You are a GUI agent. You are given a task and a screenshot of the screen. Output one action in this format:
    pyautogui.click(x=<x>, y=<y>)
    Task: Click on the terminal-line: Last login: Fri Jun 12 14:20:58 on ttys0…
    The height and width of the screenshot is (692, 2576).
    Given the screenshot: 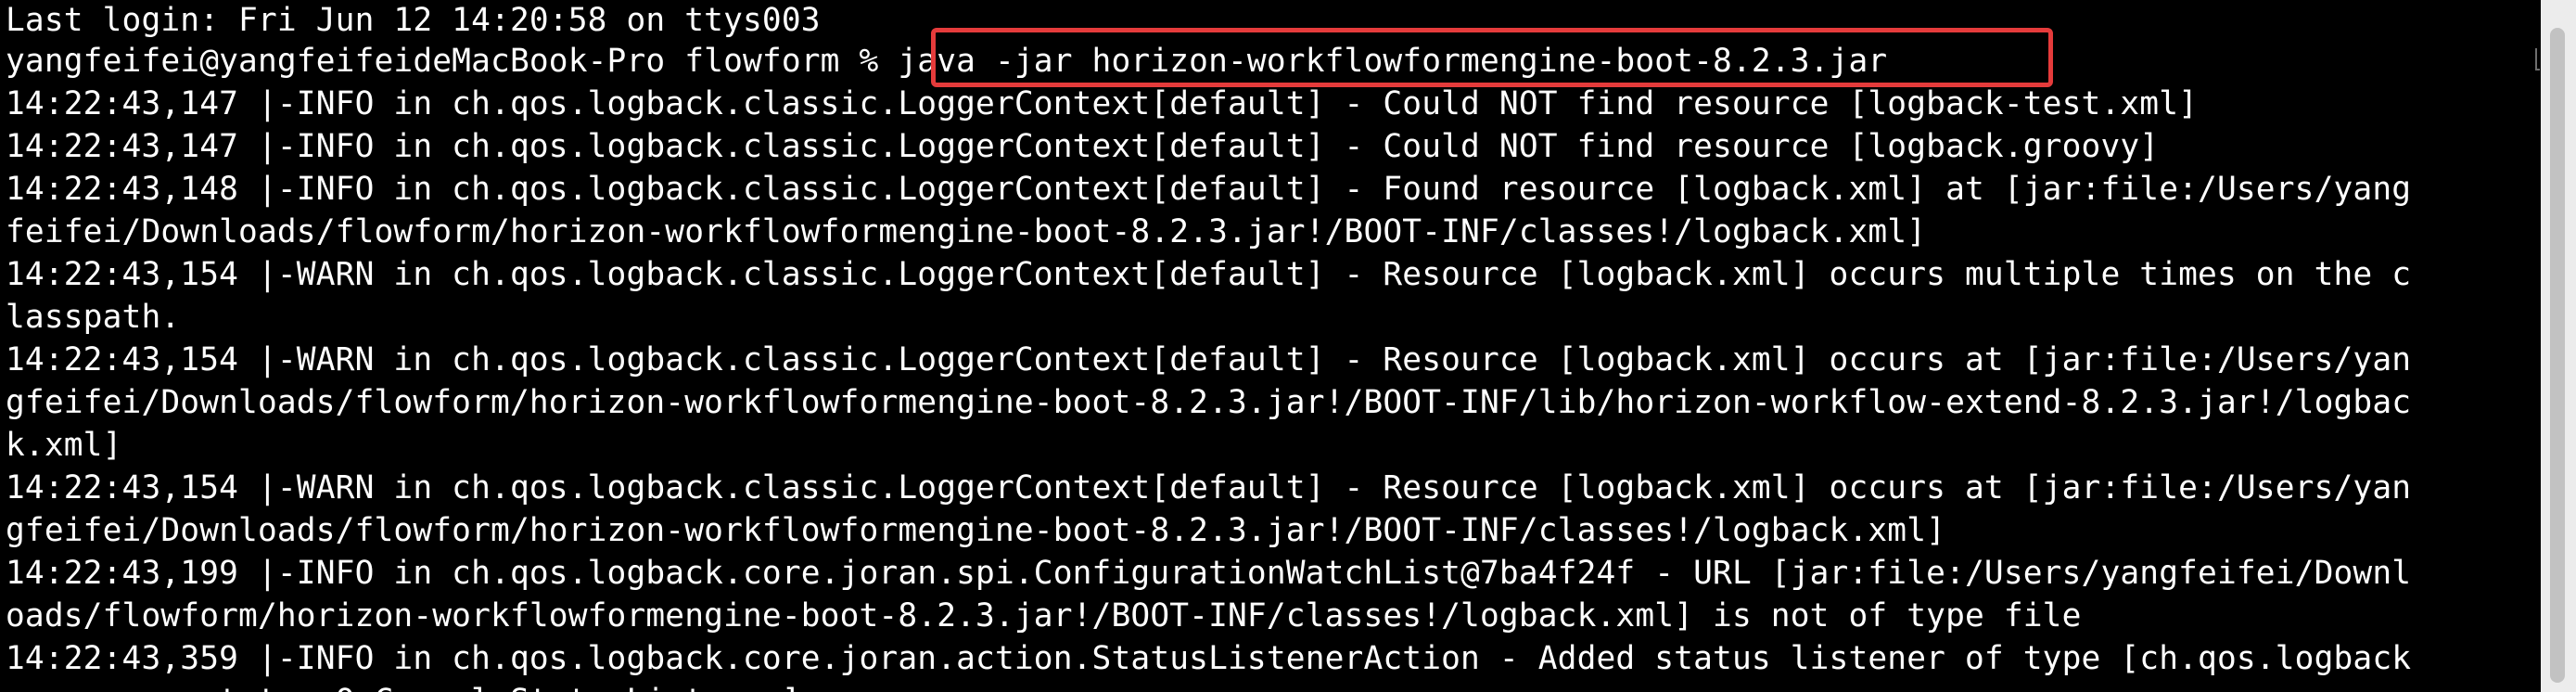 What is the action you would take?
    pyautogui.click(x=413, y=20)
    